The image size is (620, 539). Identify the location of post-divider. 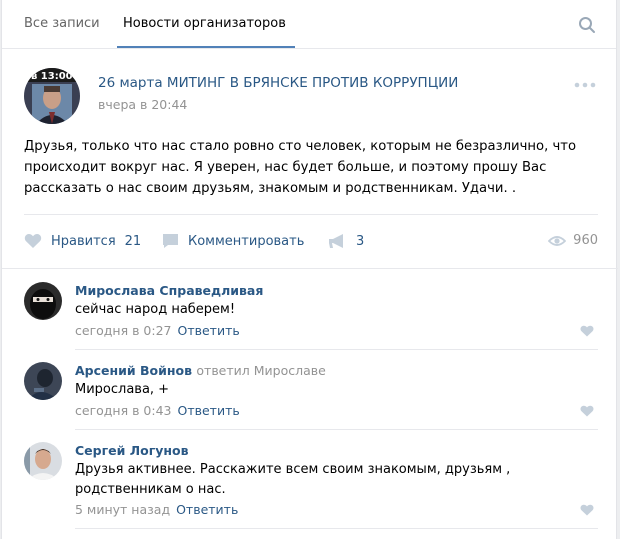
(311, 214).